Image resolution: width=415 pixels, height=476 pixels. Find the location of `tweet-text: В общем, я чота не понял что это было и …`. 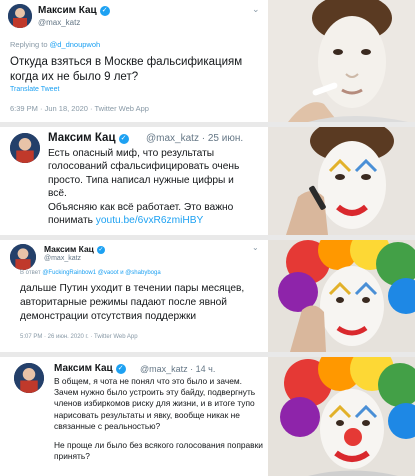

tweet-text: В общем, я чота не понял что это было и … is located at coordinates (158, 419).